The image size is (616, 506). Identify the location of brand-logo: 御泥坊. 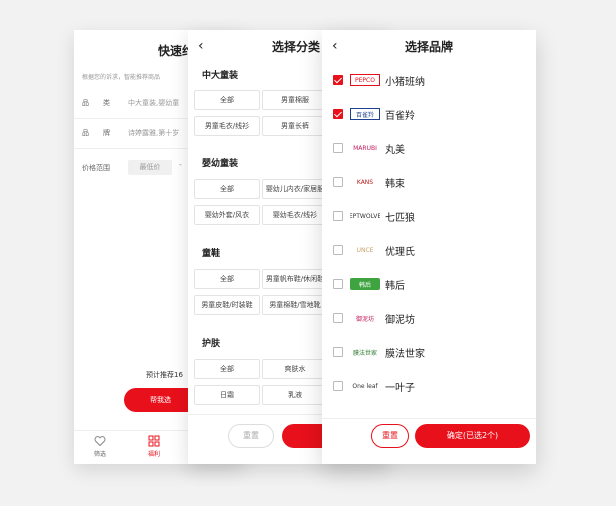
(364, 319).